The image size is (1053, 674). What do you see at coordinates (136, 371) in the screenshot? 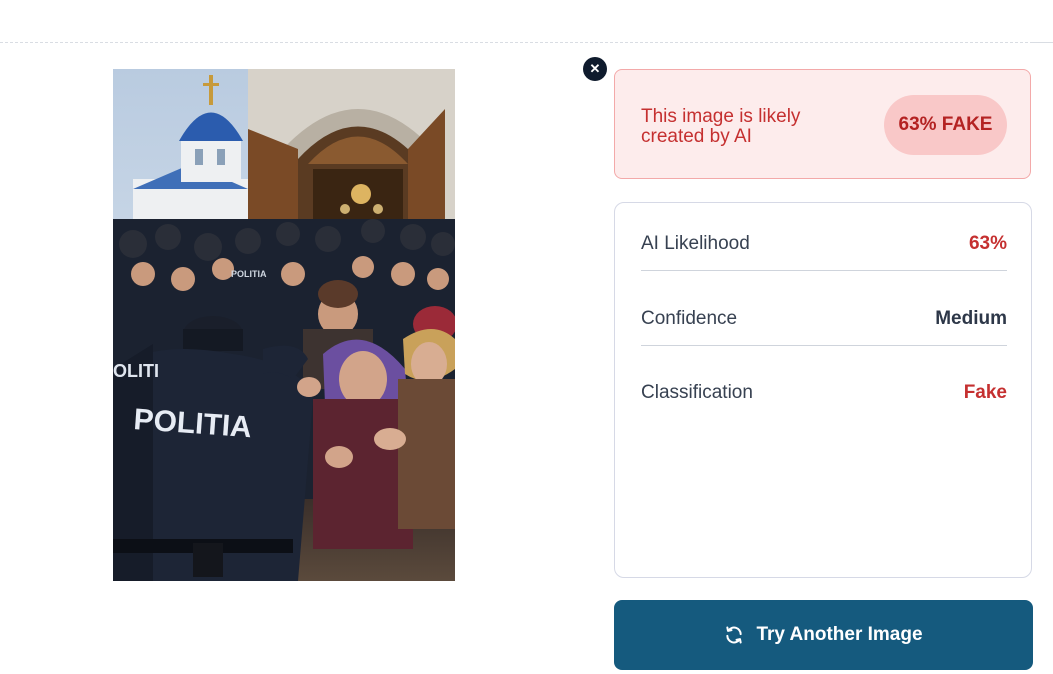
I see `jacket-text-partial: OLITI` at bounding box center [136, 371].